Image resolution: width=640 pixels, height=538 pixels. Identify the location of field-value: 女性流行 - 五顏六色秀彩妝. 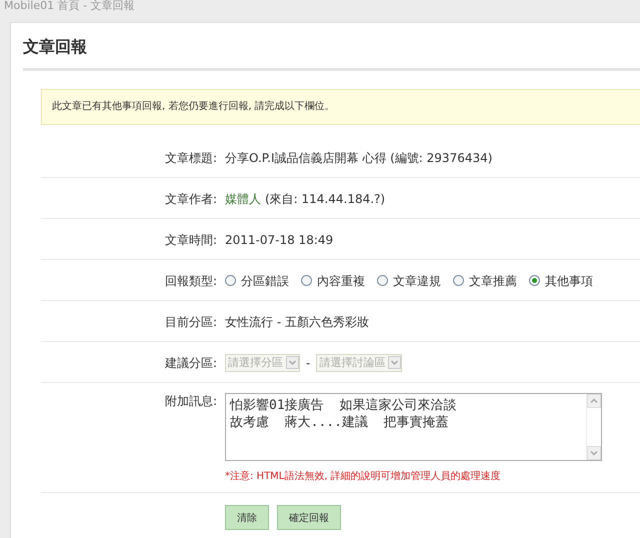
(297, 322).